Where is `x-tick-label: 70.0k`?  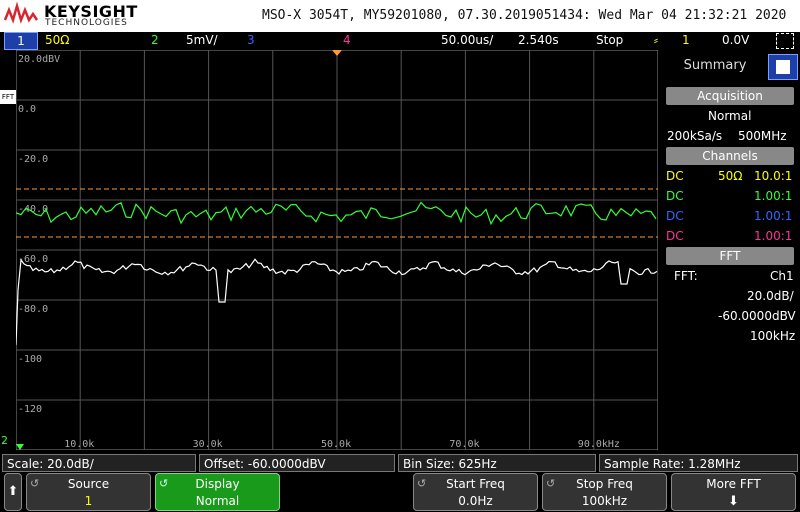 x-tick-label: 70.0k is located at coordinates (464, 444).